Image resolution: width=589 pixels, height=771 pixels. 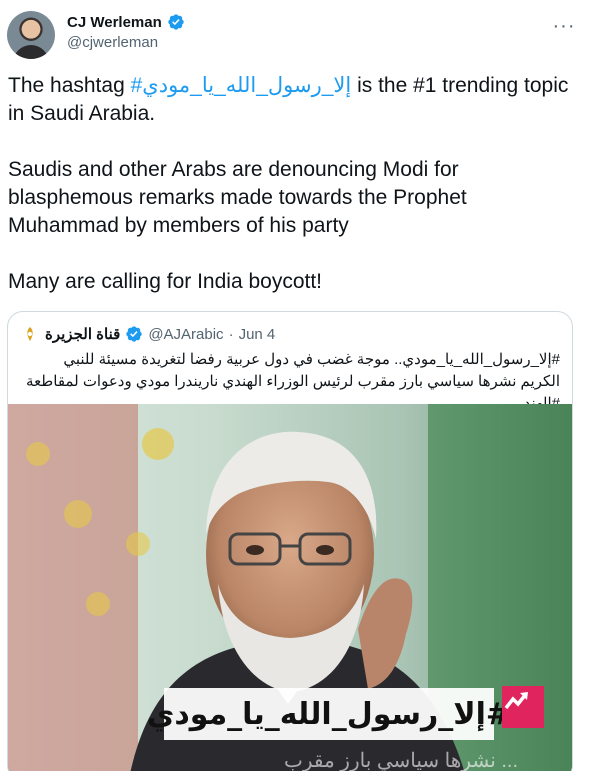 I want to click on media-caption: #إلا_رسول_الله_يا_مودي, so click(x=329, y=714).